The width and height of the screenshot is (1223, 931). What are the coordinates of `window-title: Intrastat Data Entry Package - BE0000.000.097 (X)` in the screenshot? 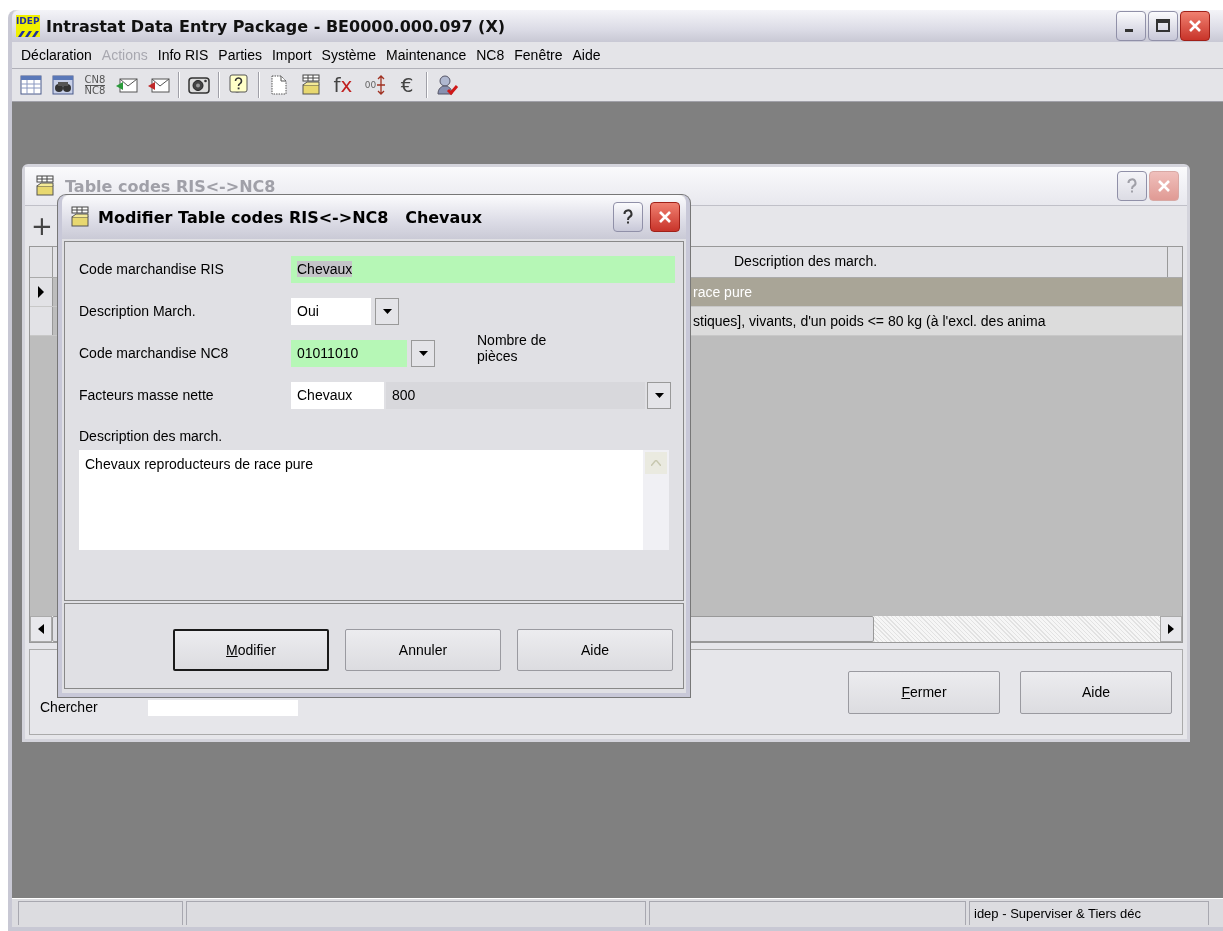 It's located at (276, 26).